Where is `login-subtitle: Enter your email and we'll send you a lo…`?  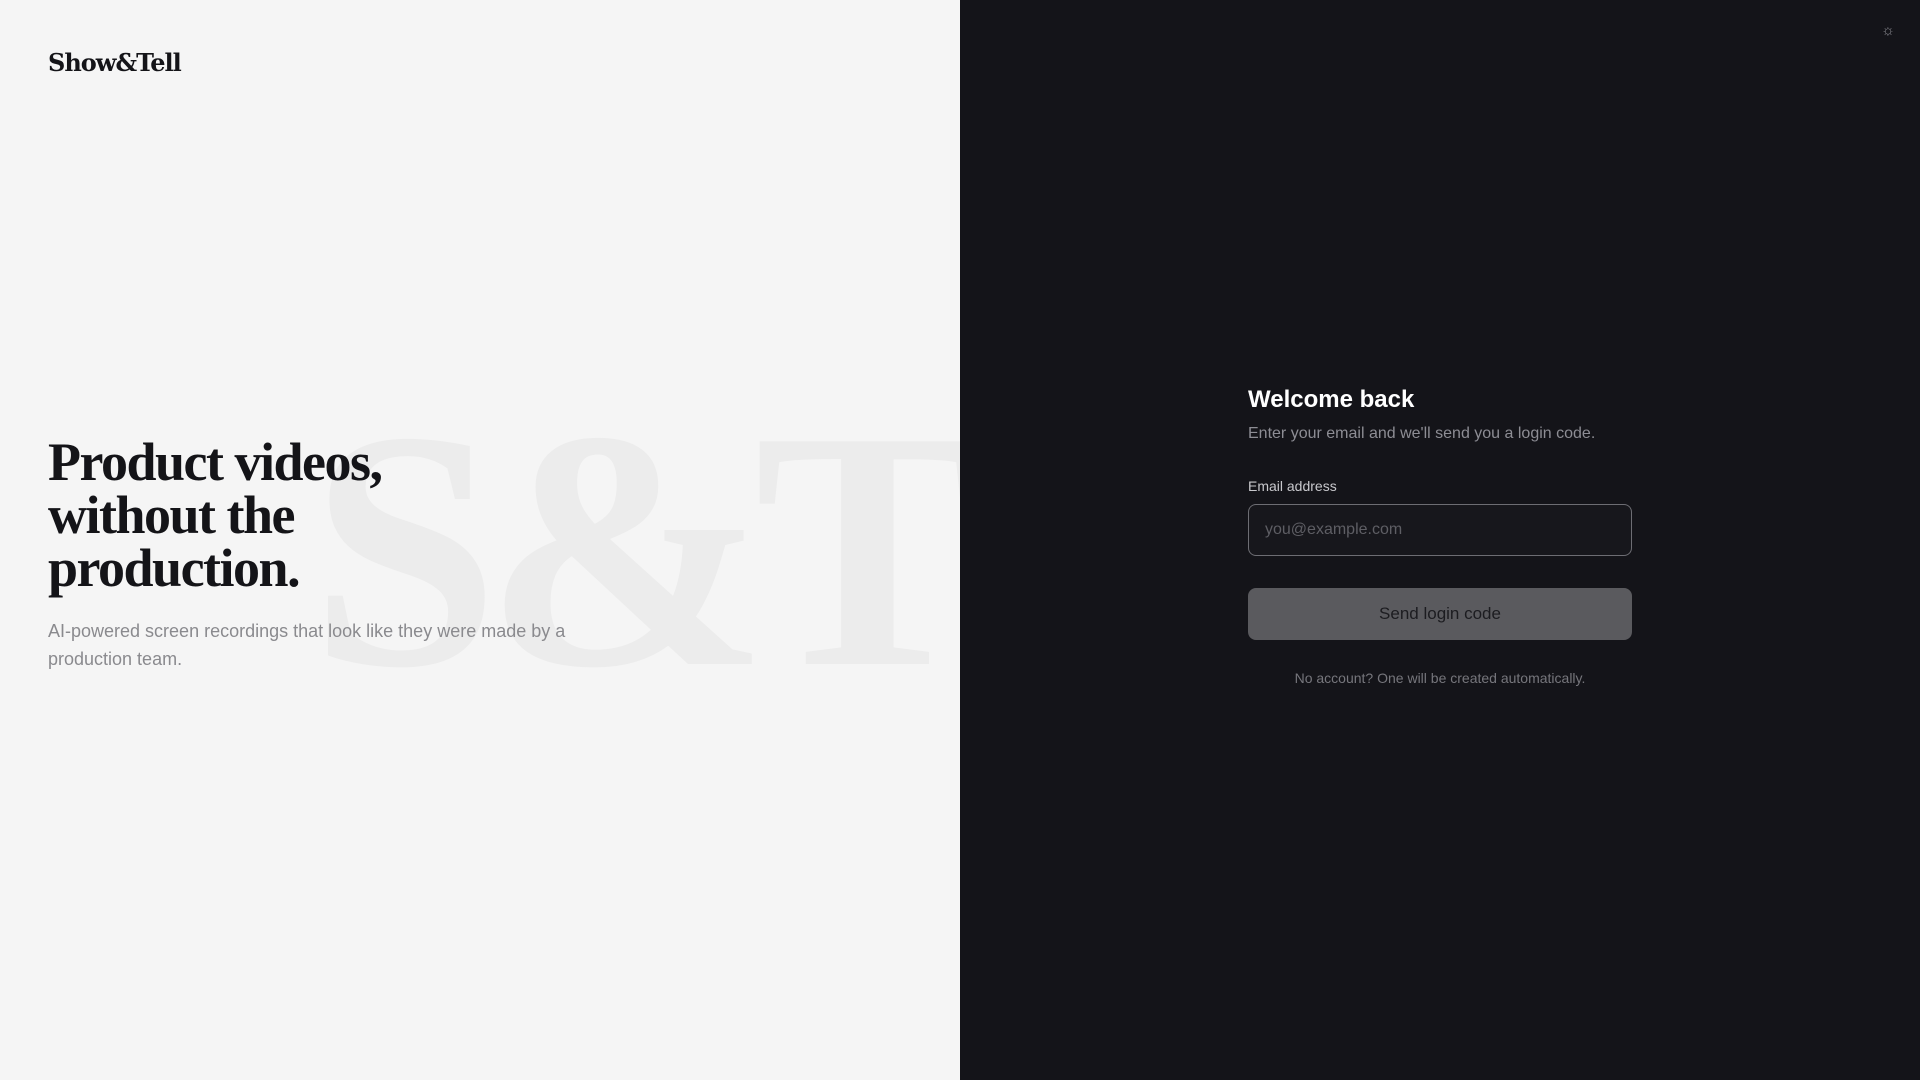
login-subtitle: Enter your email and we'll send you a lo… is located at coordinates (1422, 433).